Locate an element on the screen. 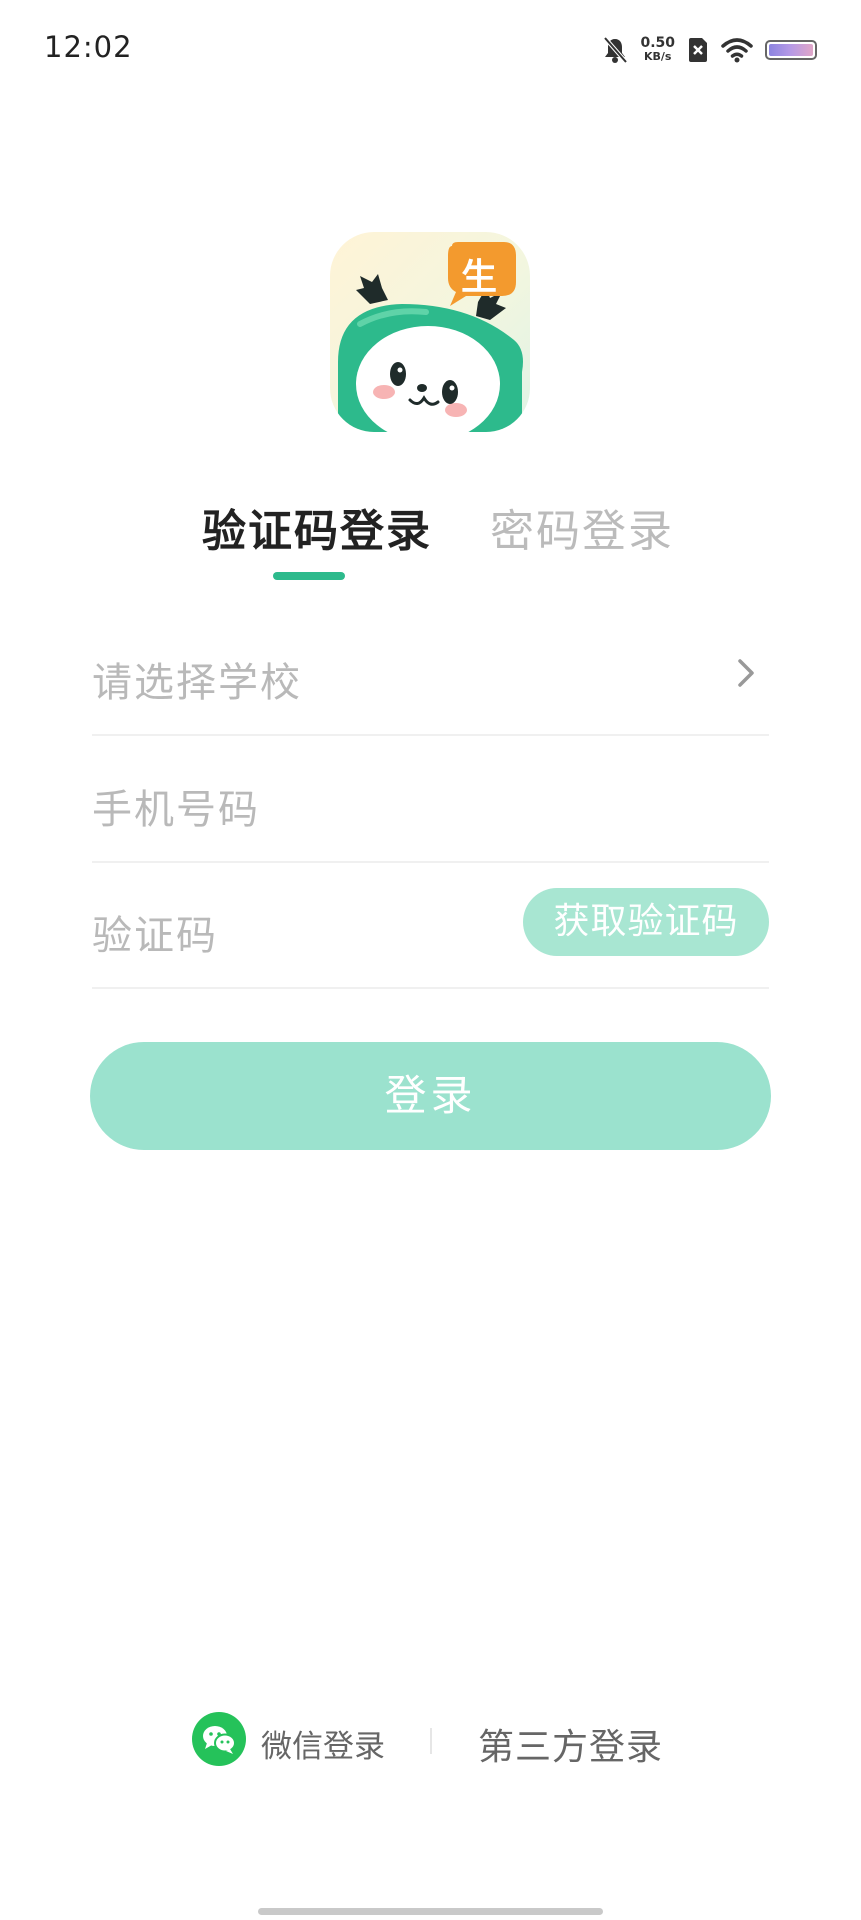 Image resolution: width=861 pixels, height=1920 pixels. verification-code-placeholder: 验证码 is located at coordinates (155, 936).